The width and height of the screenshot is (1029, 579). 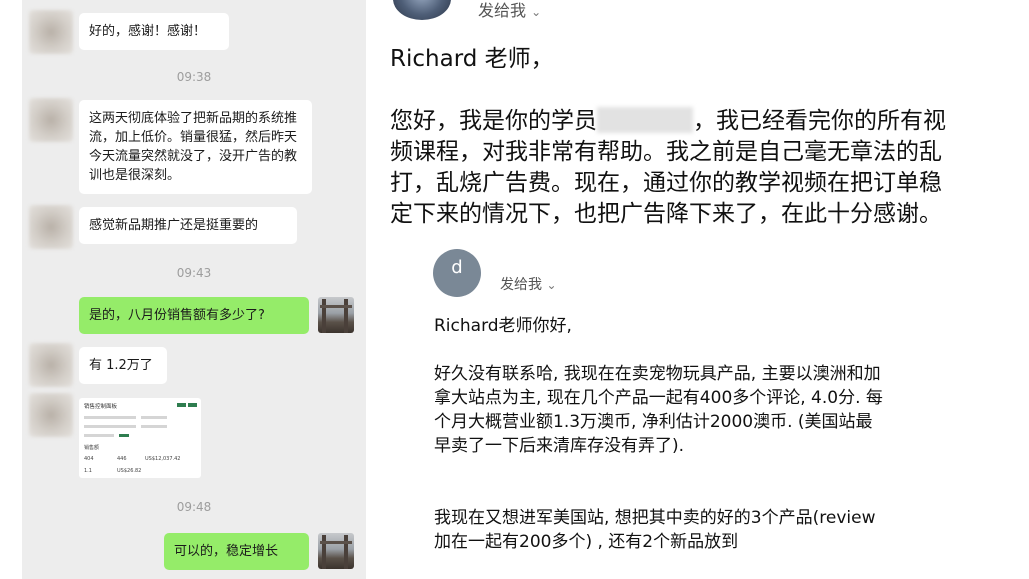 What do you see at coordinates (194, 273) in the screenshot?
I see `chat-timestamp: 09:43` at bounding box center [194, 273].